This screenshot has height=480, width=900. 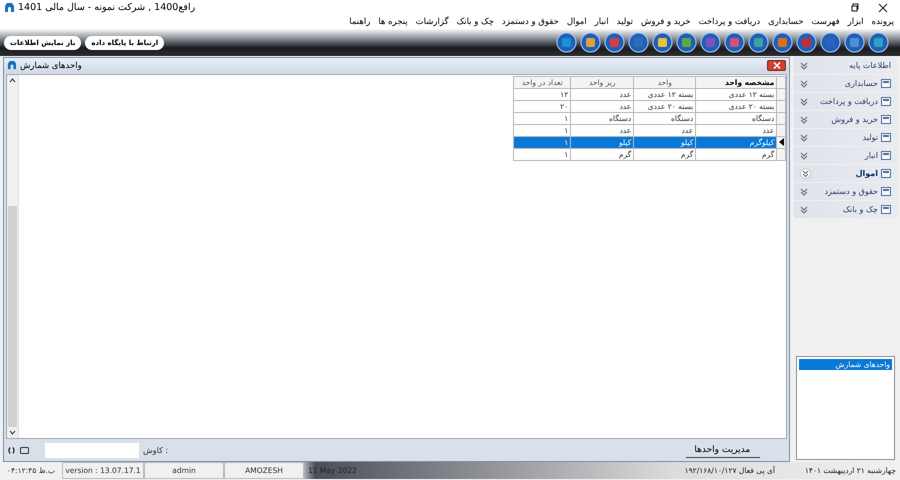 What do you see at coordinates (155, 450) in the screenshot?
I see `search-label: کاوش :` at bounding box center [155, 450].